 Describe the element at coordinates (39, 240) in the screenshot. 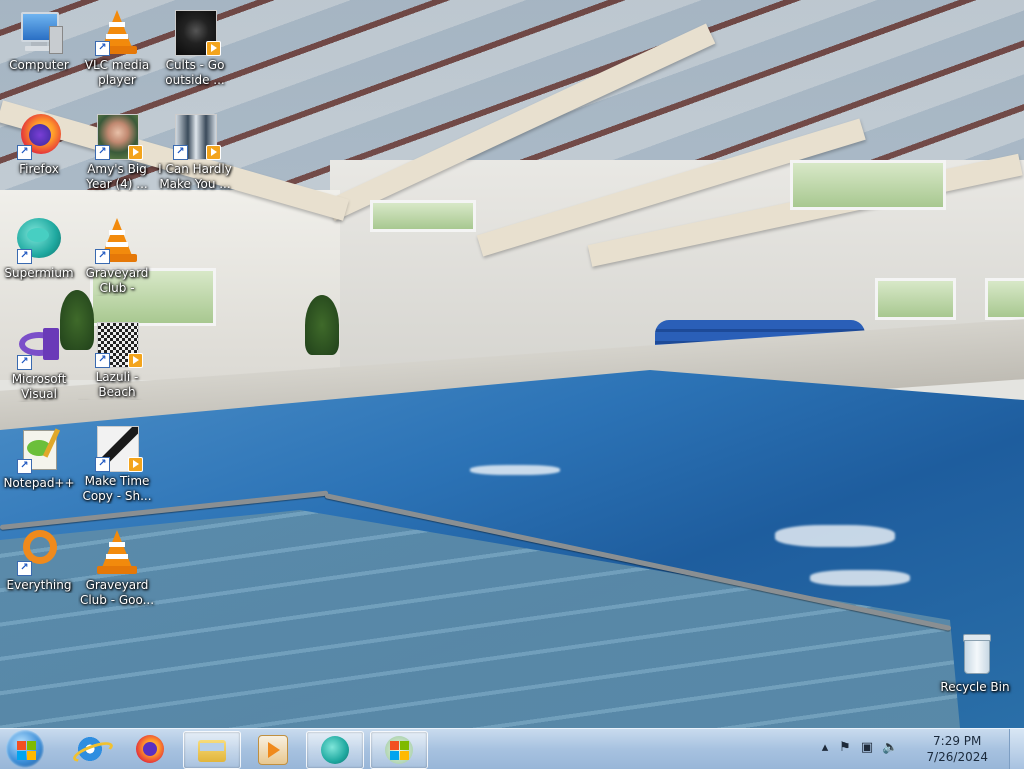

I see `supermium-icon: ↗` at that location.